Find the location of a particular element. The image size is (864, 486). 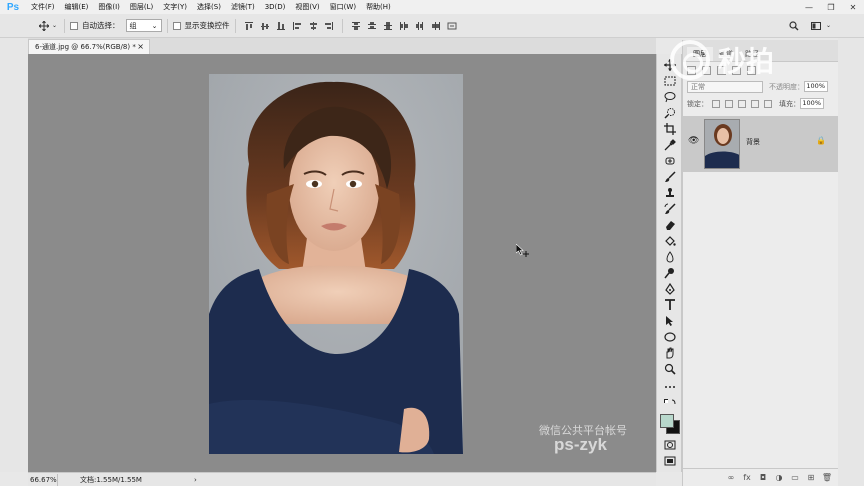

dodge-tool-icon is located at coordinates (670, 273).